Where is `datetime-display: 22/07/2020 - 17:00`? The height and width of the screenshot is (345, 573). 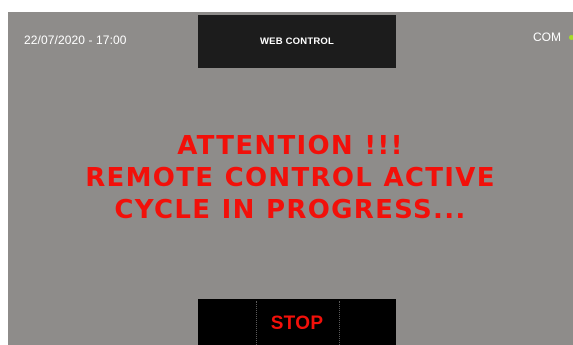 datetime-display: 22/07/2020 - 17:00 is located at coordinates (75, 40).